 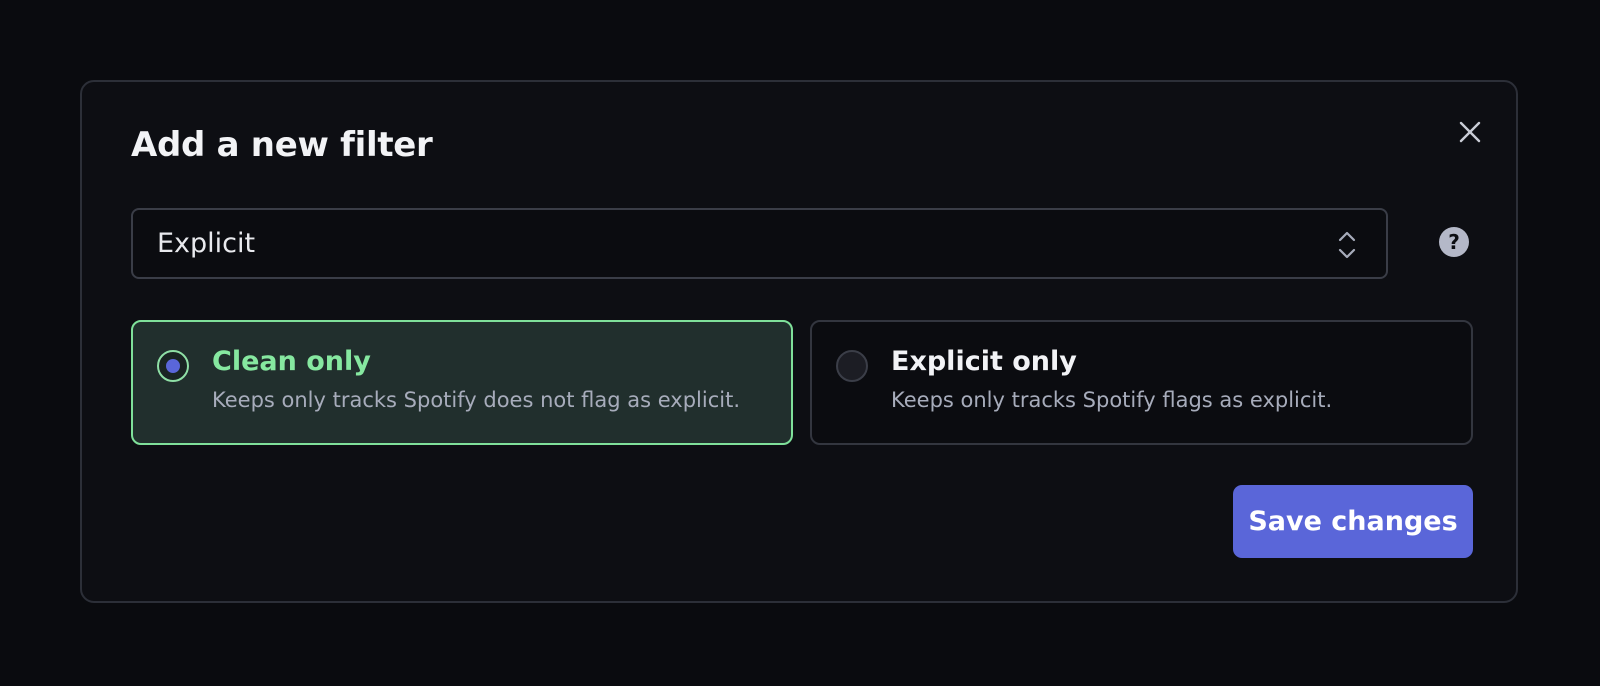 I want to click on help-icon: ?, so click(x=1454, y=242).